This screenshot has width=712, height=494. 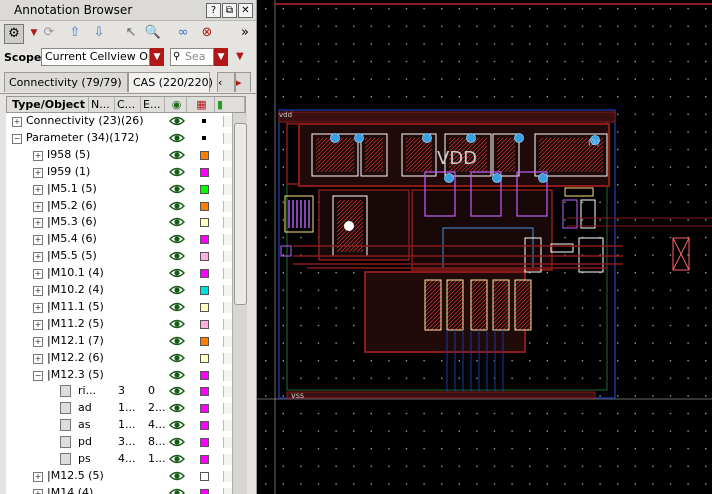 What do you see at coordinates (119, 256) in the screenshot?
I see `tree-row: + |M5.5 (5)` at bounding box center [119, 256].